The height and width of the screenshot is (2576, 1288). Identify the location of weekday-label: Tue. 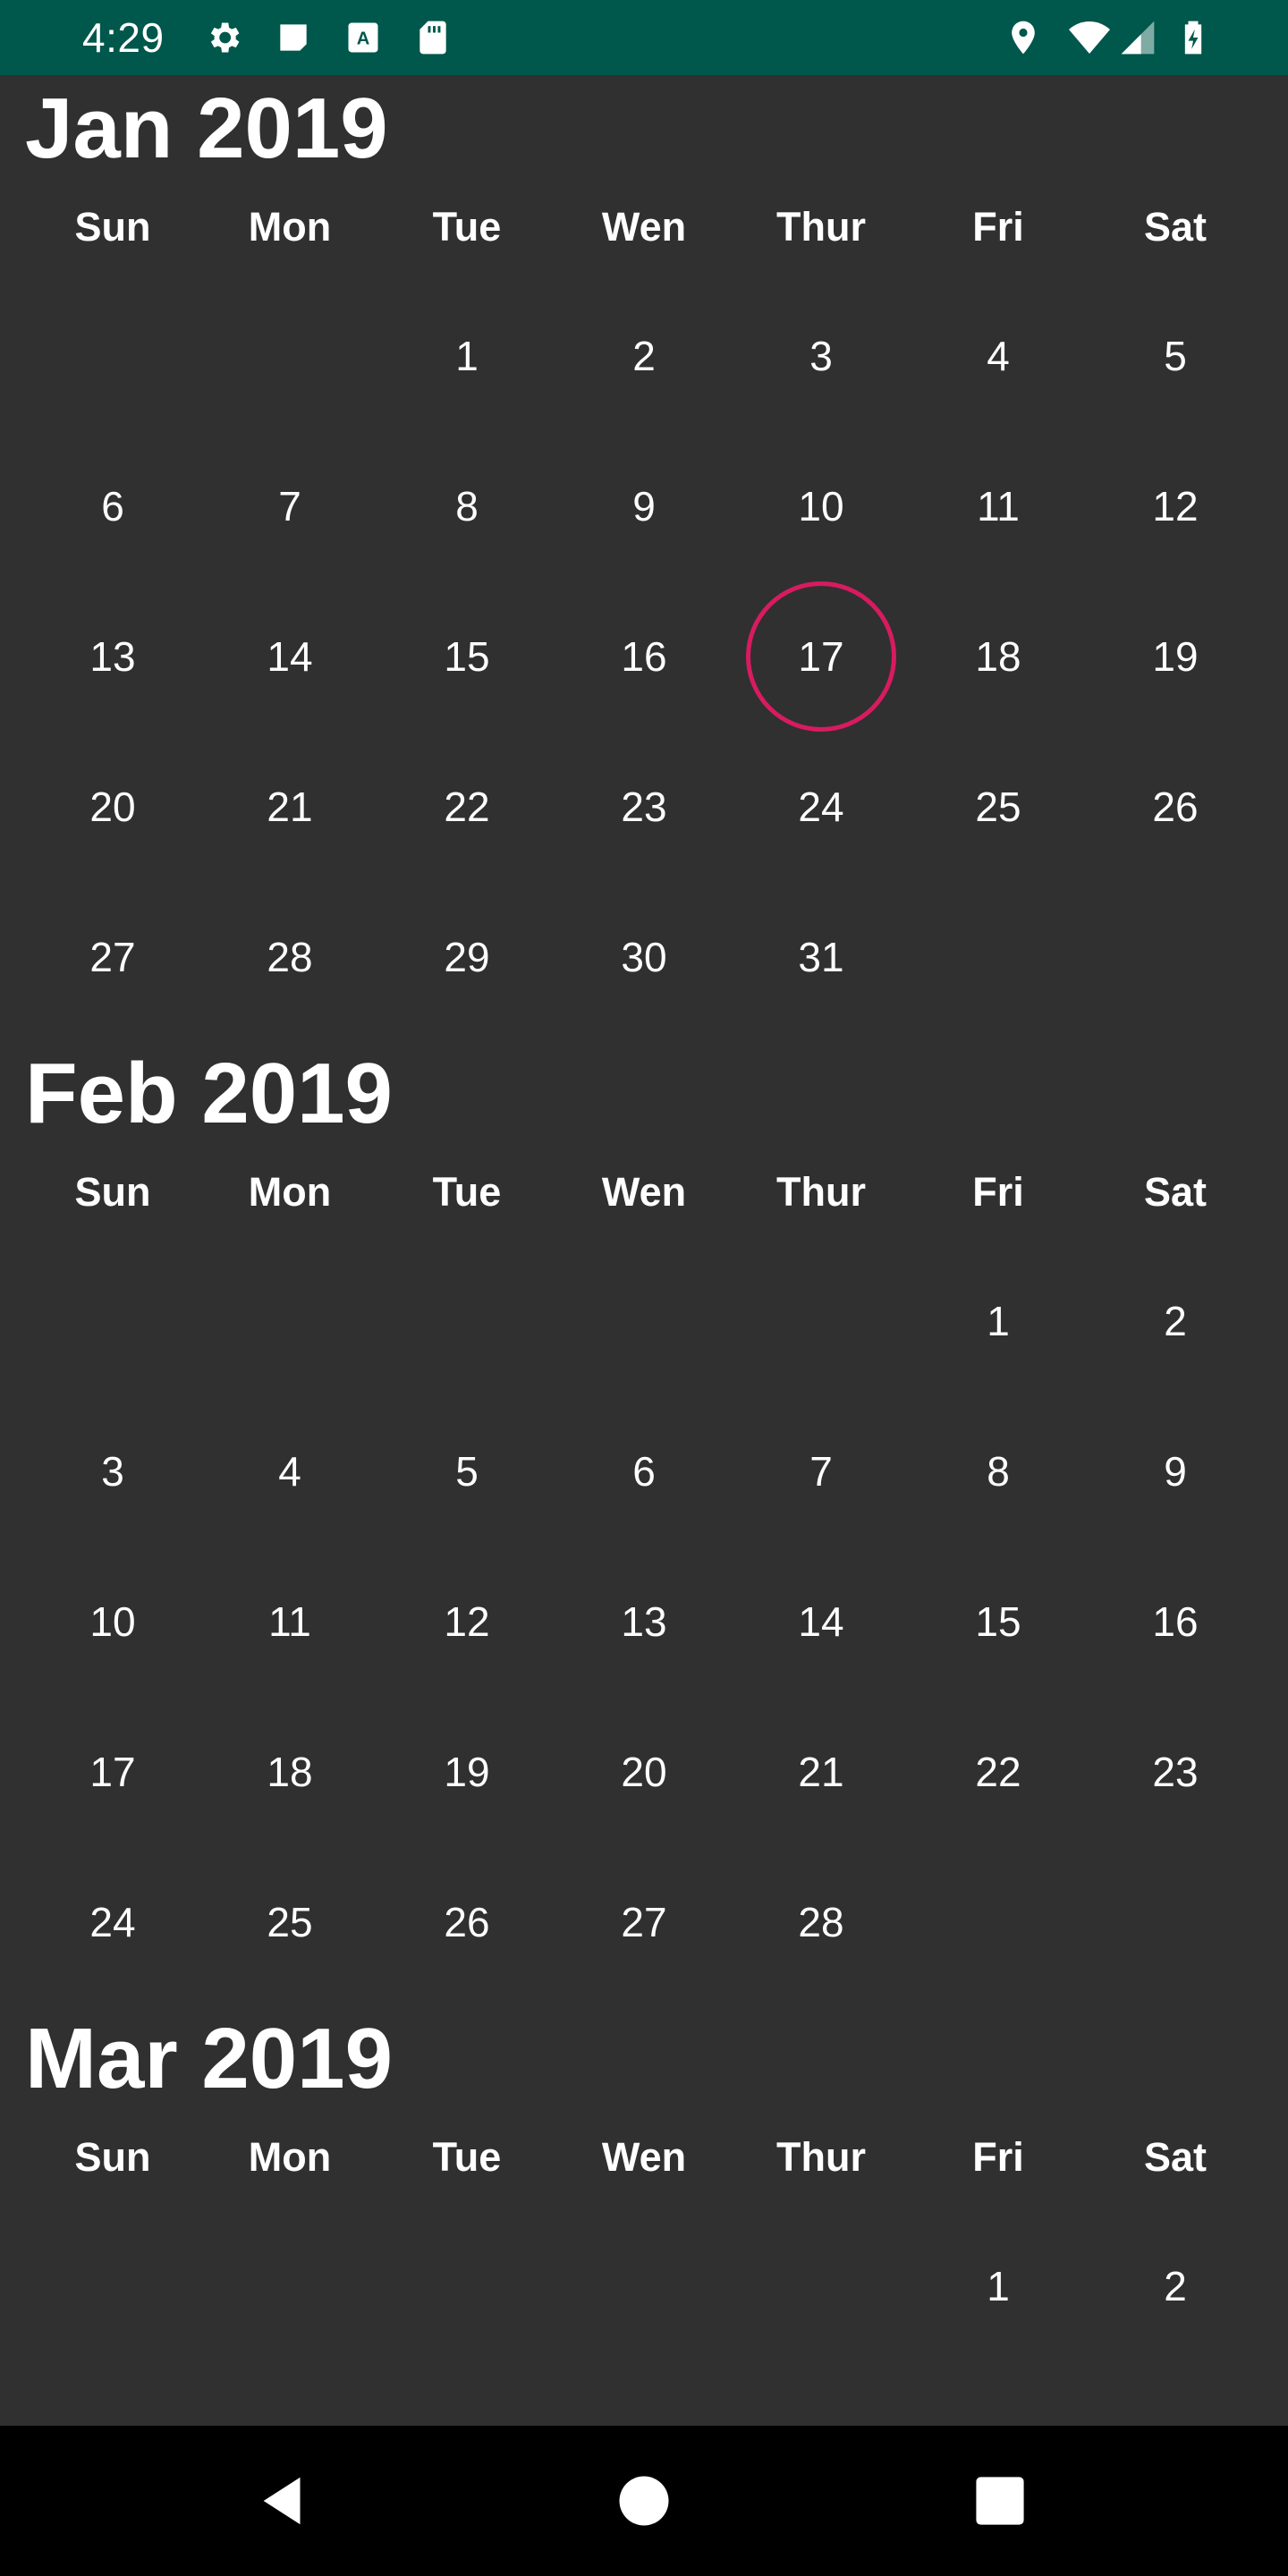
(467, 2157).